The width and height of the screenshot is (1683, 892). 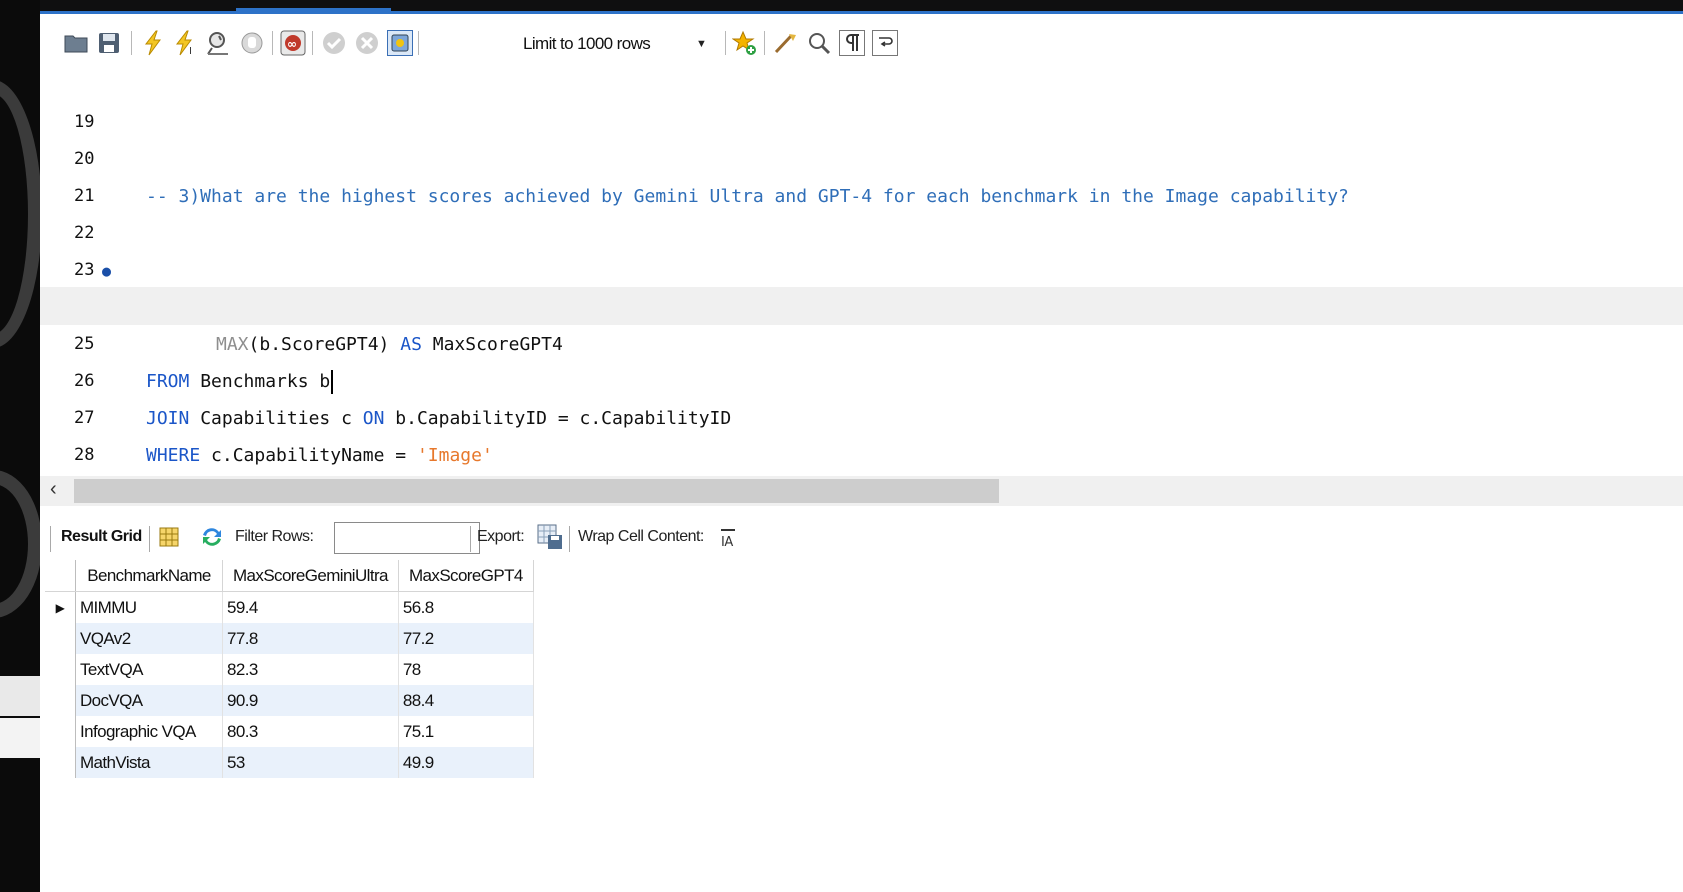 I want to click on line-number: 28, so click(x=84, y=455).